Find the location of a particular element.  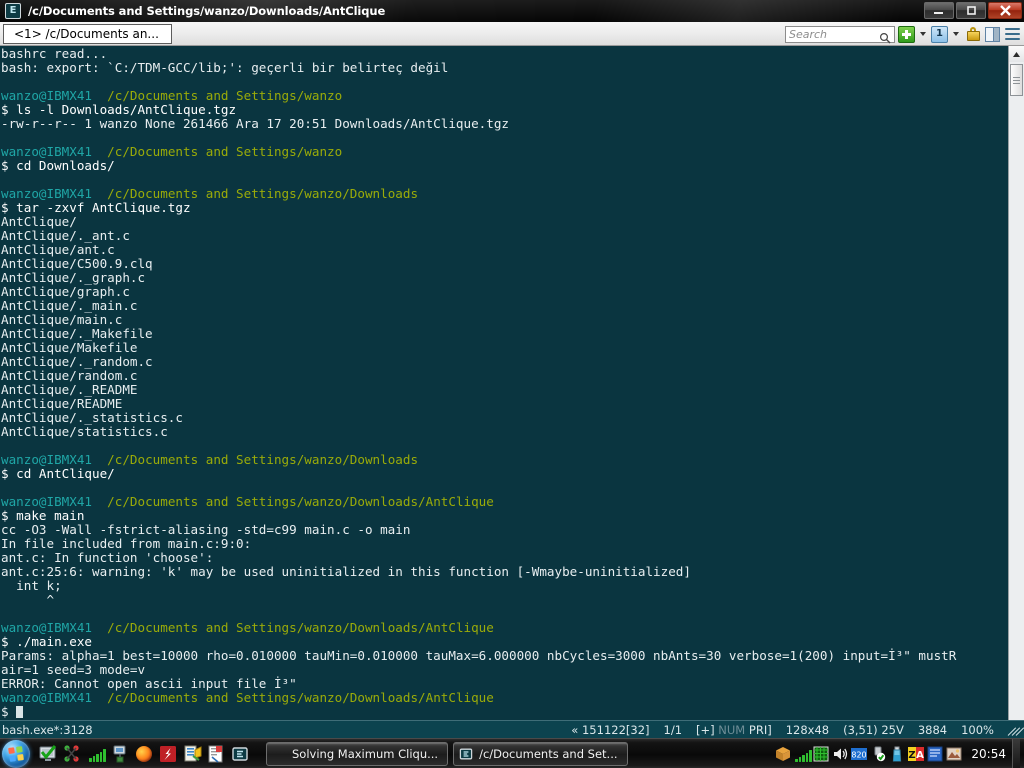

bottle-icon is located at coordinates (897, 754).